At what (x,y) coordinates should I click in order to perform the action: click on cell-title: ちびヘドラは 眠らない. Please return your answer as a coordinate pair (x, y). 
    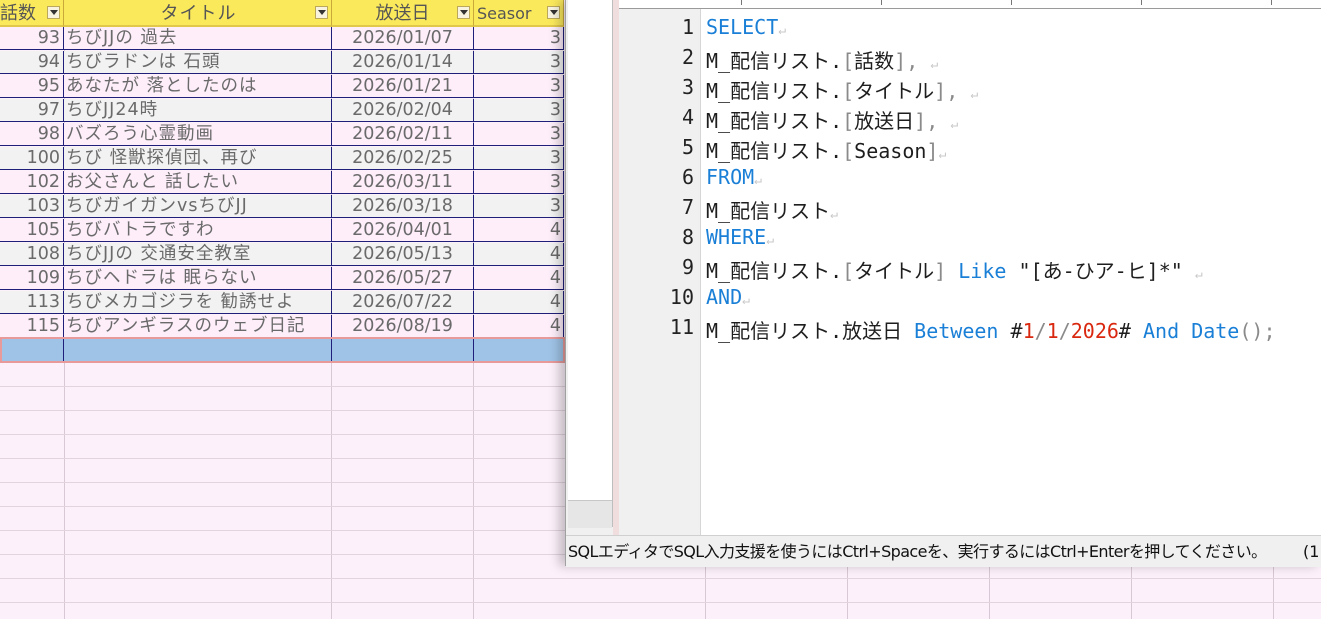
    Looking at the image, I should click on (198, 278).